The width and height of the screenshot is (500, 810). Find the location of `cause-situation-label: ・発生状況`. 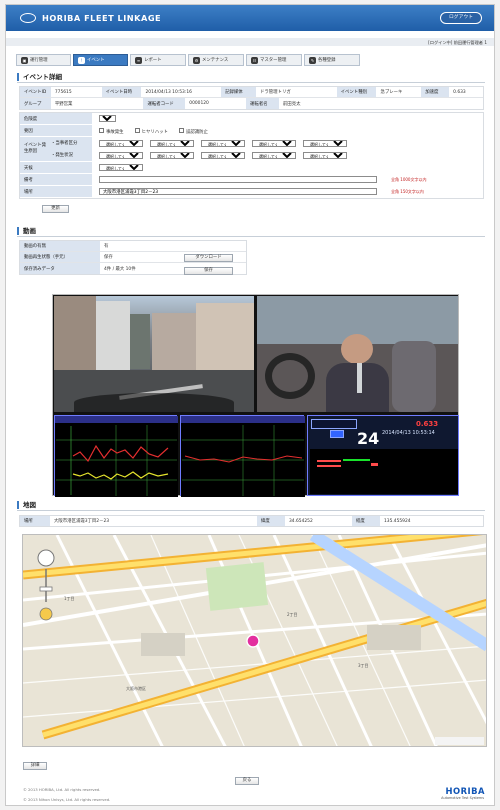

cause-situation-label: ・発生状況 is located at coordinates (69, 155).